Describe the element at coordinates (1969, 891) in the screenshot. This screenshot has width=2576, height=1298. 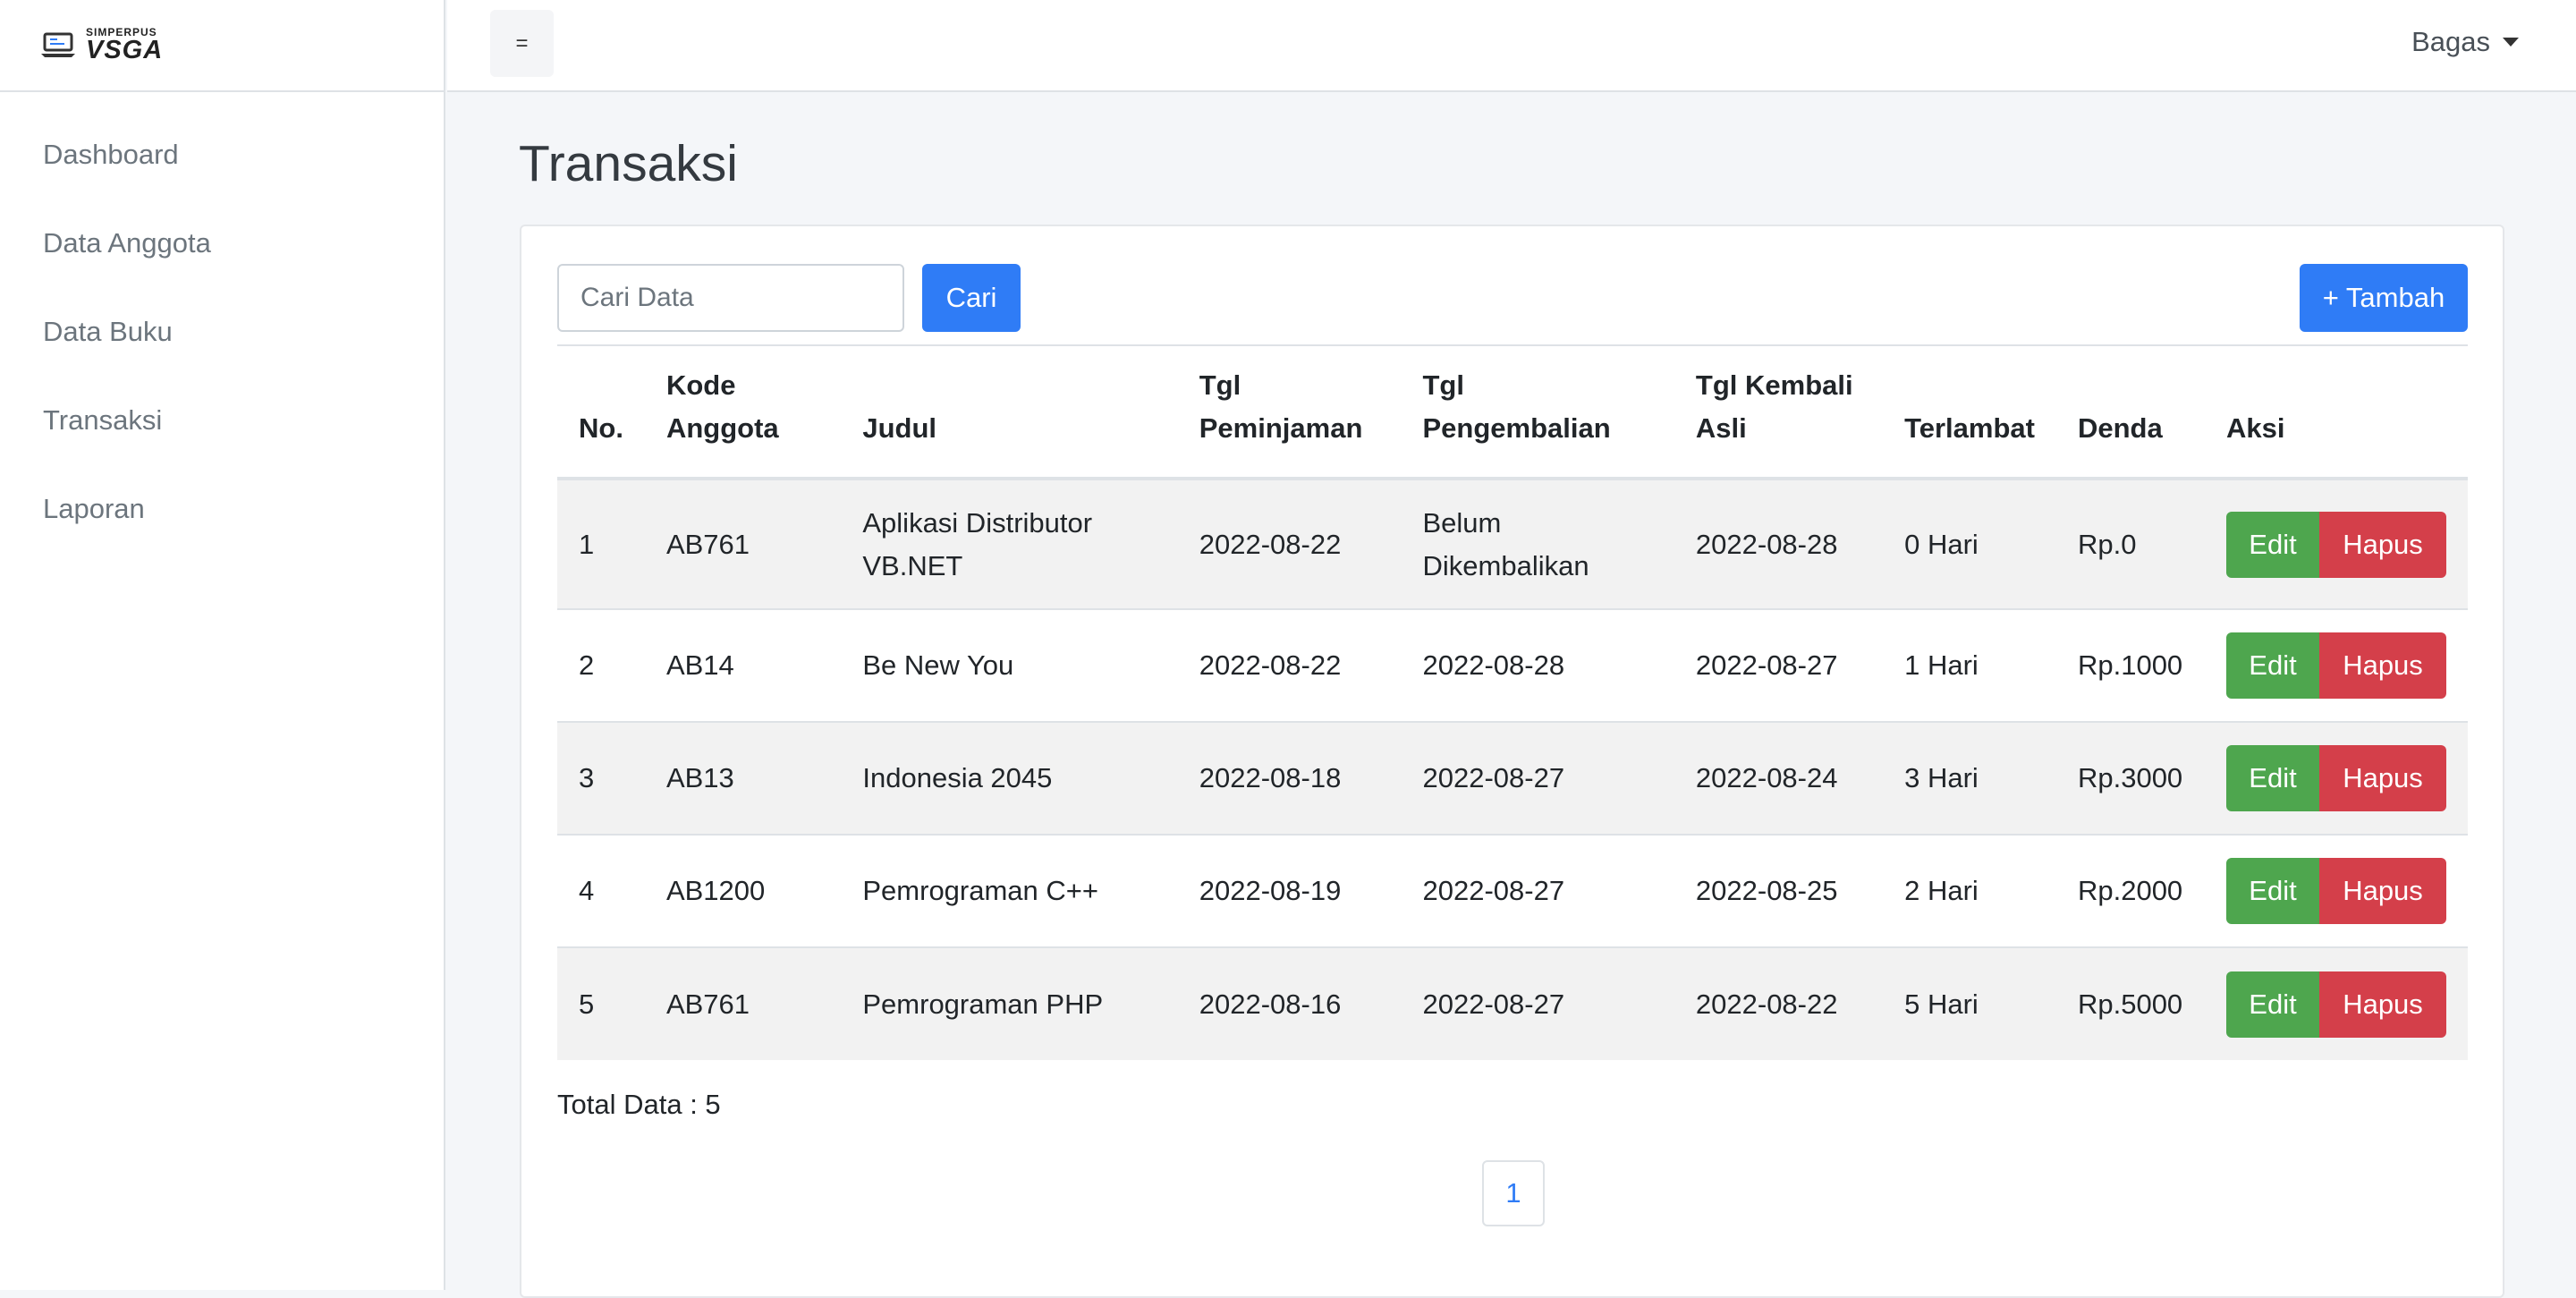
I see `cell-terlambat: 2 Hari` at that location.